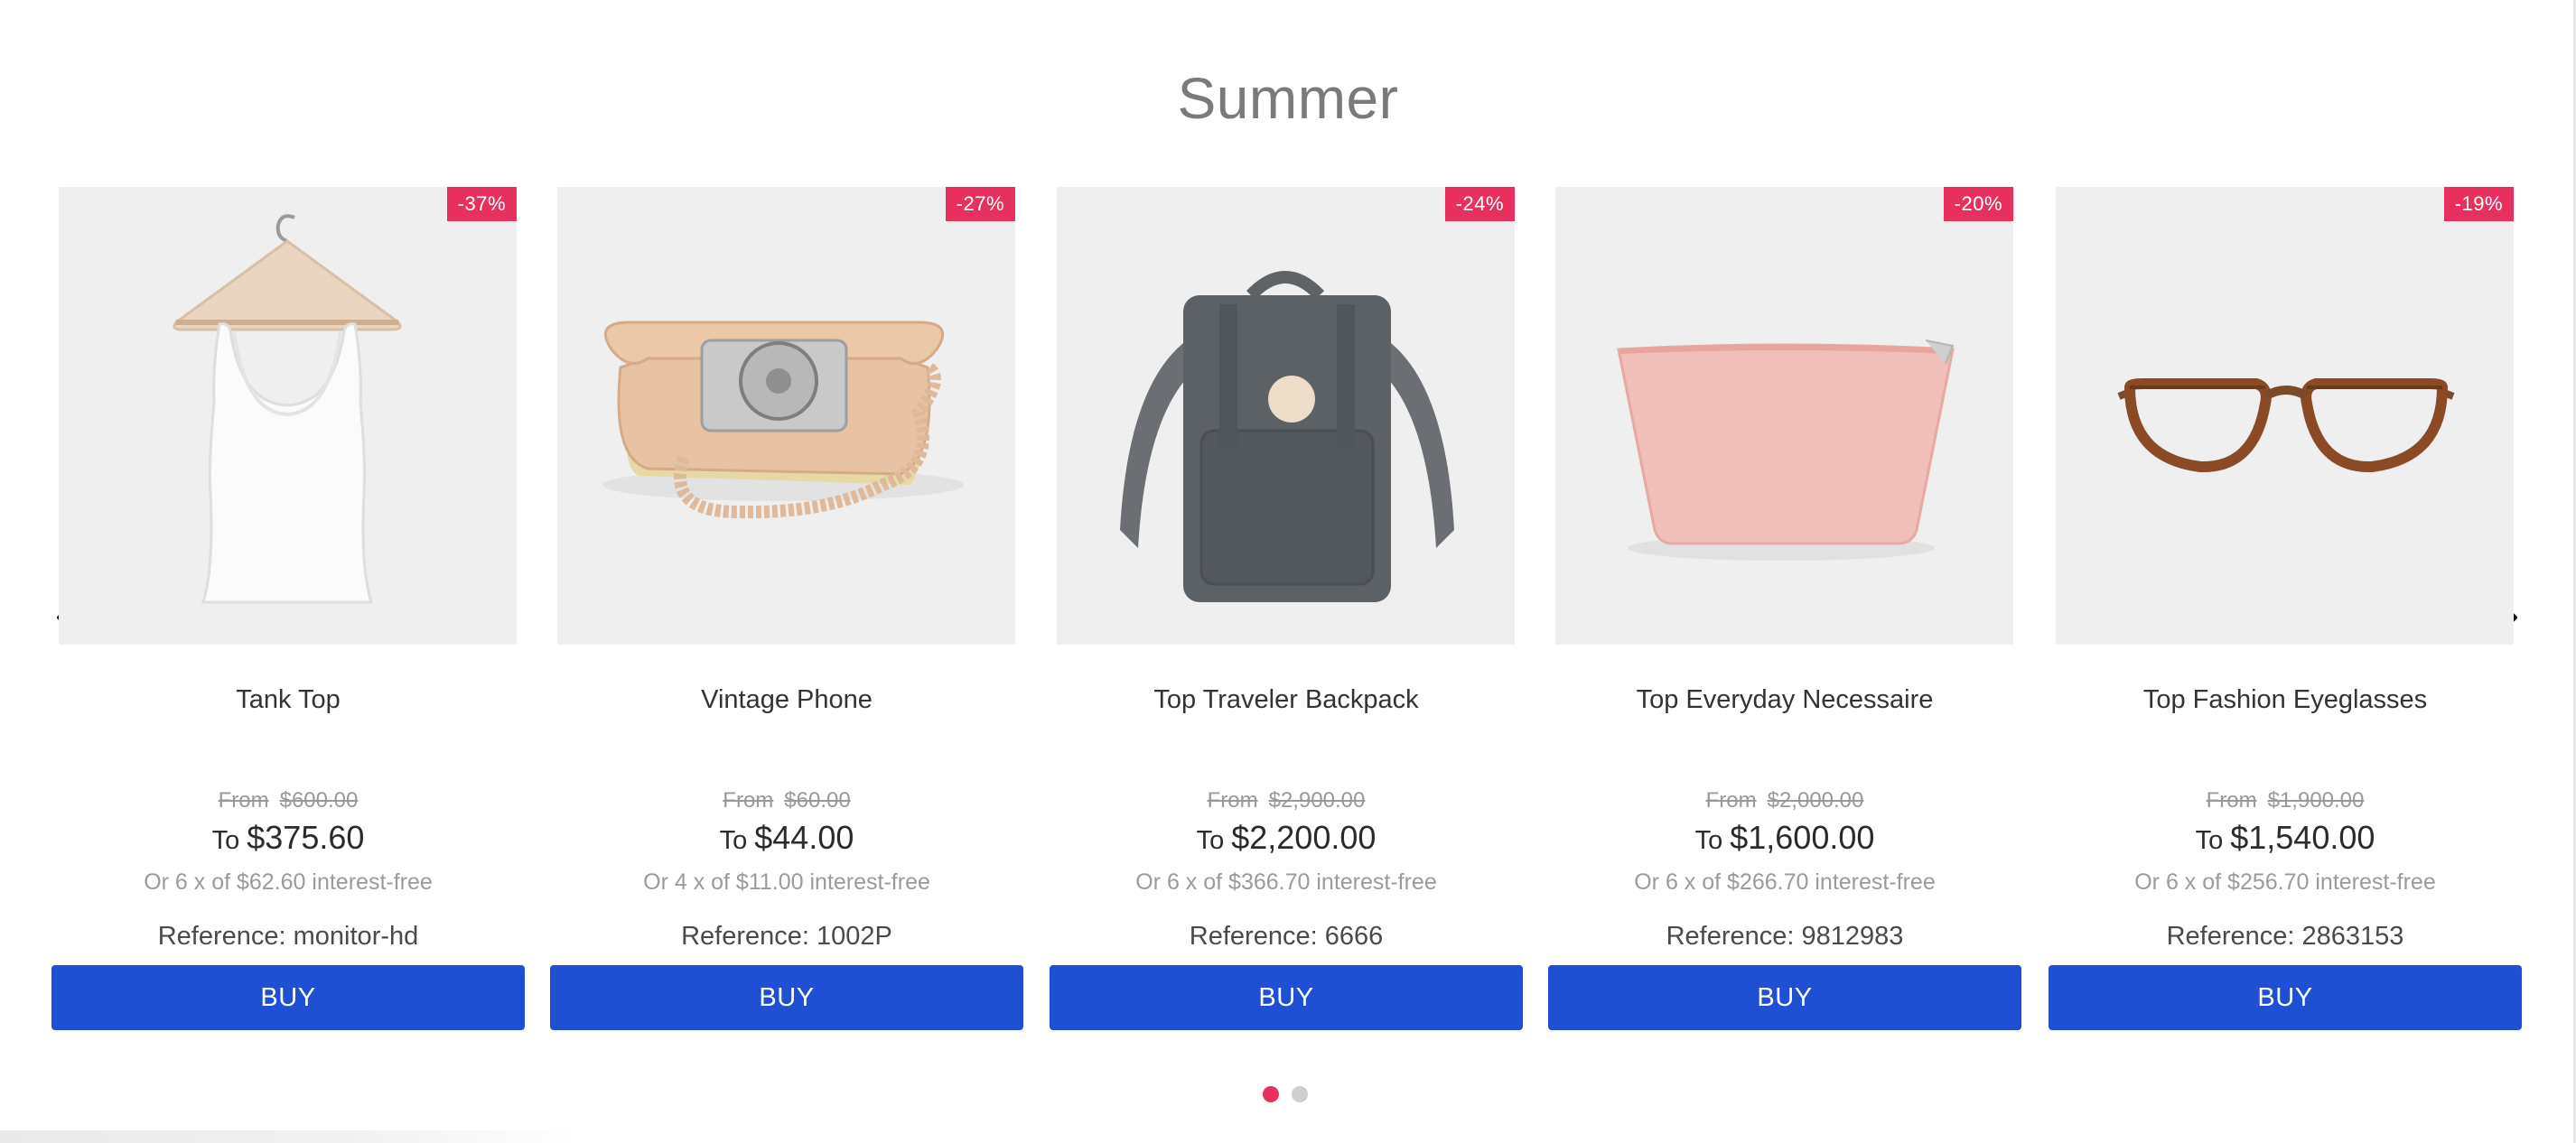 The width and height of the screenshot is (2576, 1143). Describe the element at coordinates (288, 700) in the screenshot. I see `product-name: Tank Top` at that location.